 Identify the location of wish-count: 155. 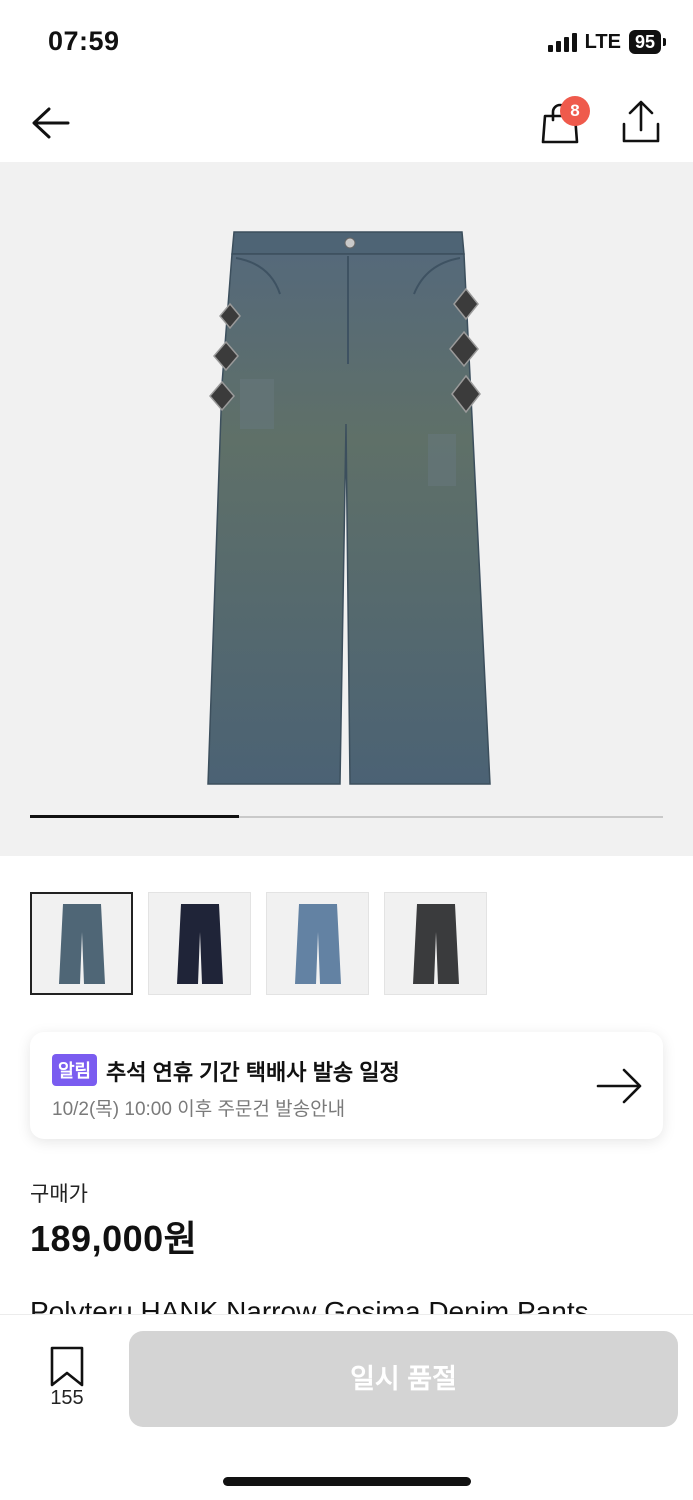
(67, 1398).